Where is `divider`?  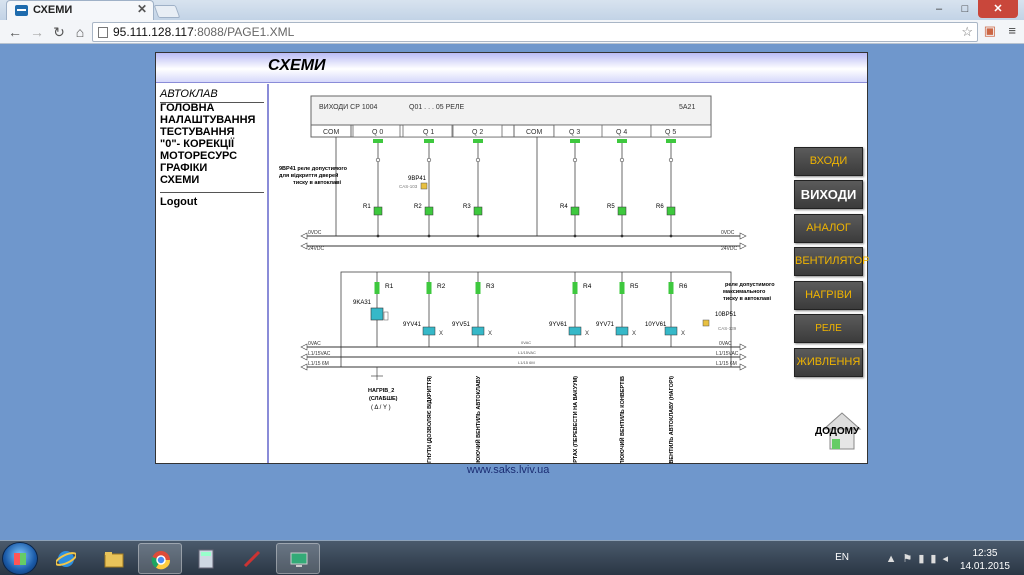 divider is located at coordinates (212, 192).